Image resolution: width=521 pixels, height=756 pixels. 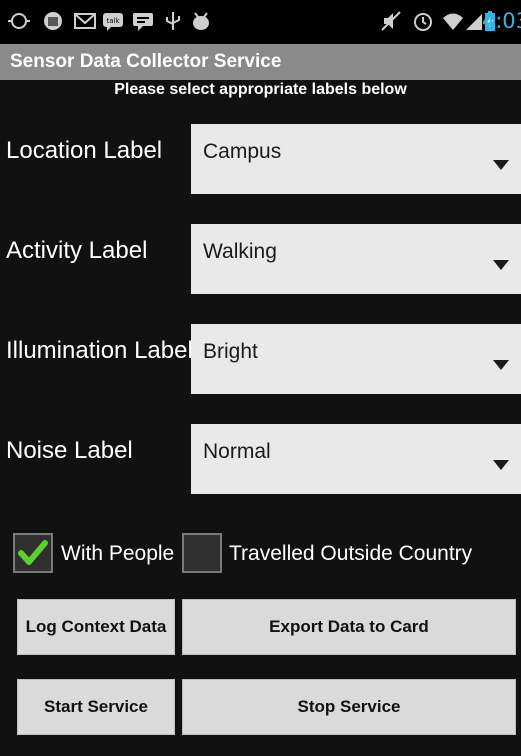 I want to click on travelled-outside-country-checkbox, so click(x=202, y=553).